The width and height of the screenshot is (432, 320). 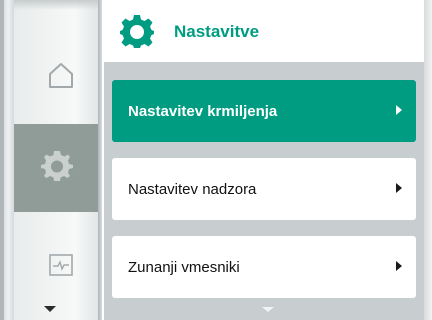 I want to click on sidebar-top-shade, so click(x=58, y=5).